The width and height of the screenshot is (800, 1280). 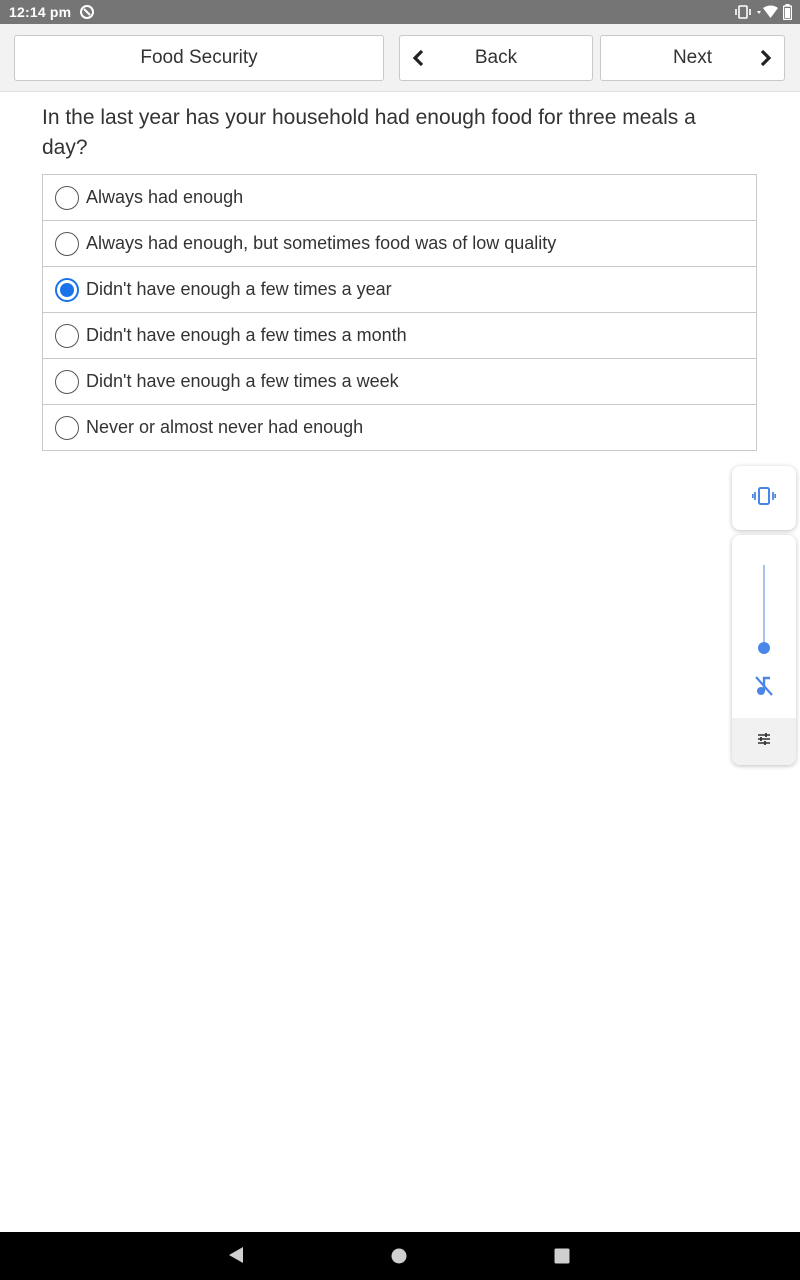 What do you see at coordinates (767, 12) in the screenshot?
I see `wifi-icon` at bounding box center [767, 12].